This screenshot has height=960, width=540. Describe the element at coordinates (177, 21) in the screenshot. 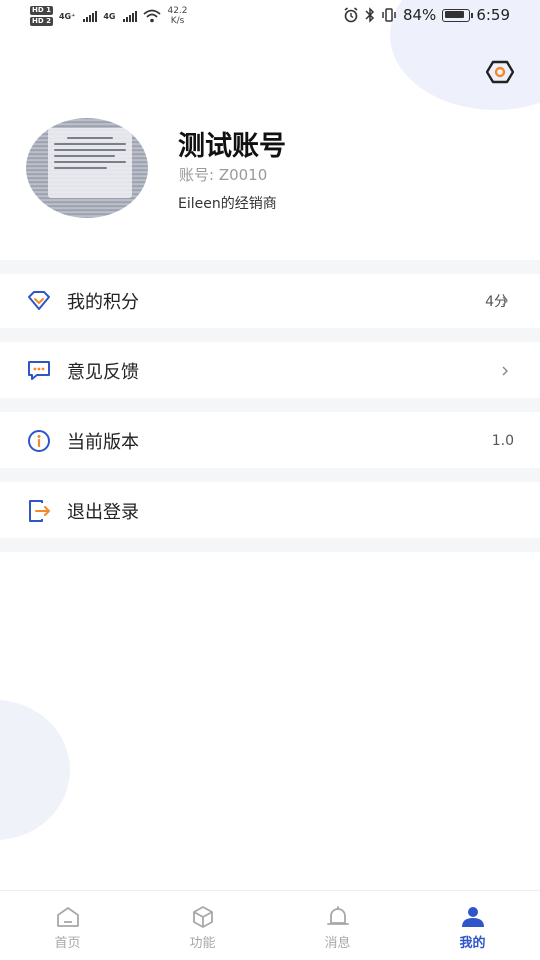

I see `network-speed-unit: K/s` at that location.